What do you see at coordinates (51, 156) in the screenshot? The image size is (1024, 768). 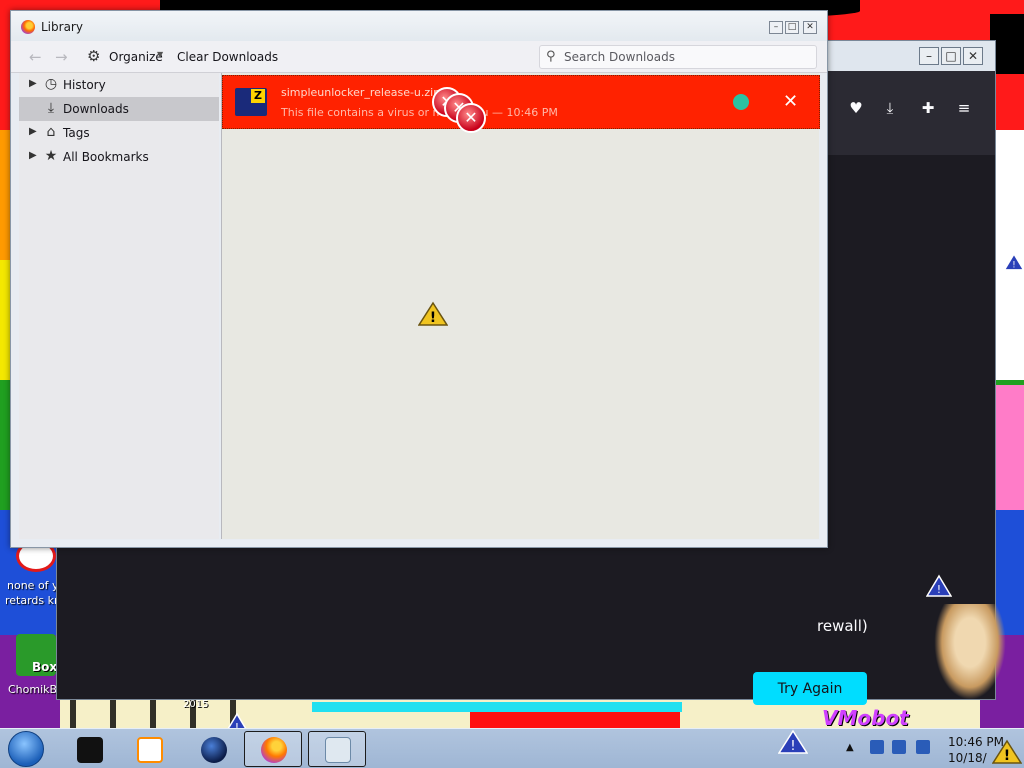 I see `star-icon: ★` at bounding box center [51, 156].